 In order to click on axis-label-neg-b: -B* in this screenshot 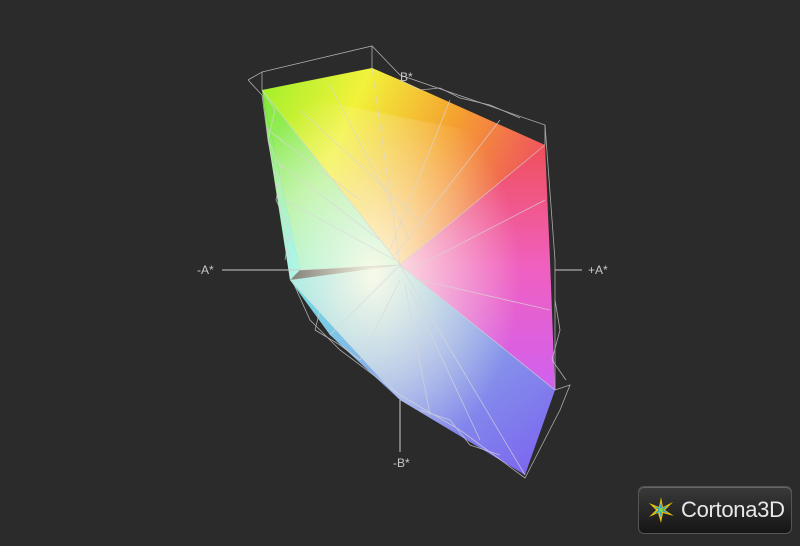, I will do `click(401, 463)`.